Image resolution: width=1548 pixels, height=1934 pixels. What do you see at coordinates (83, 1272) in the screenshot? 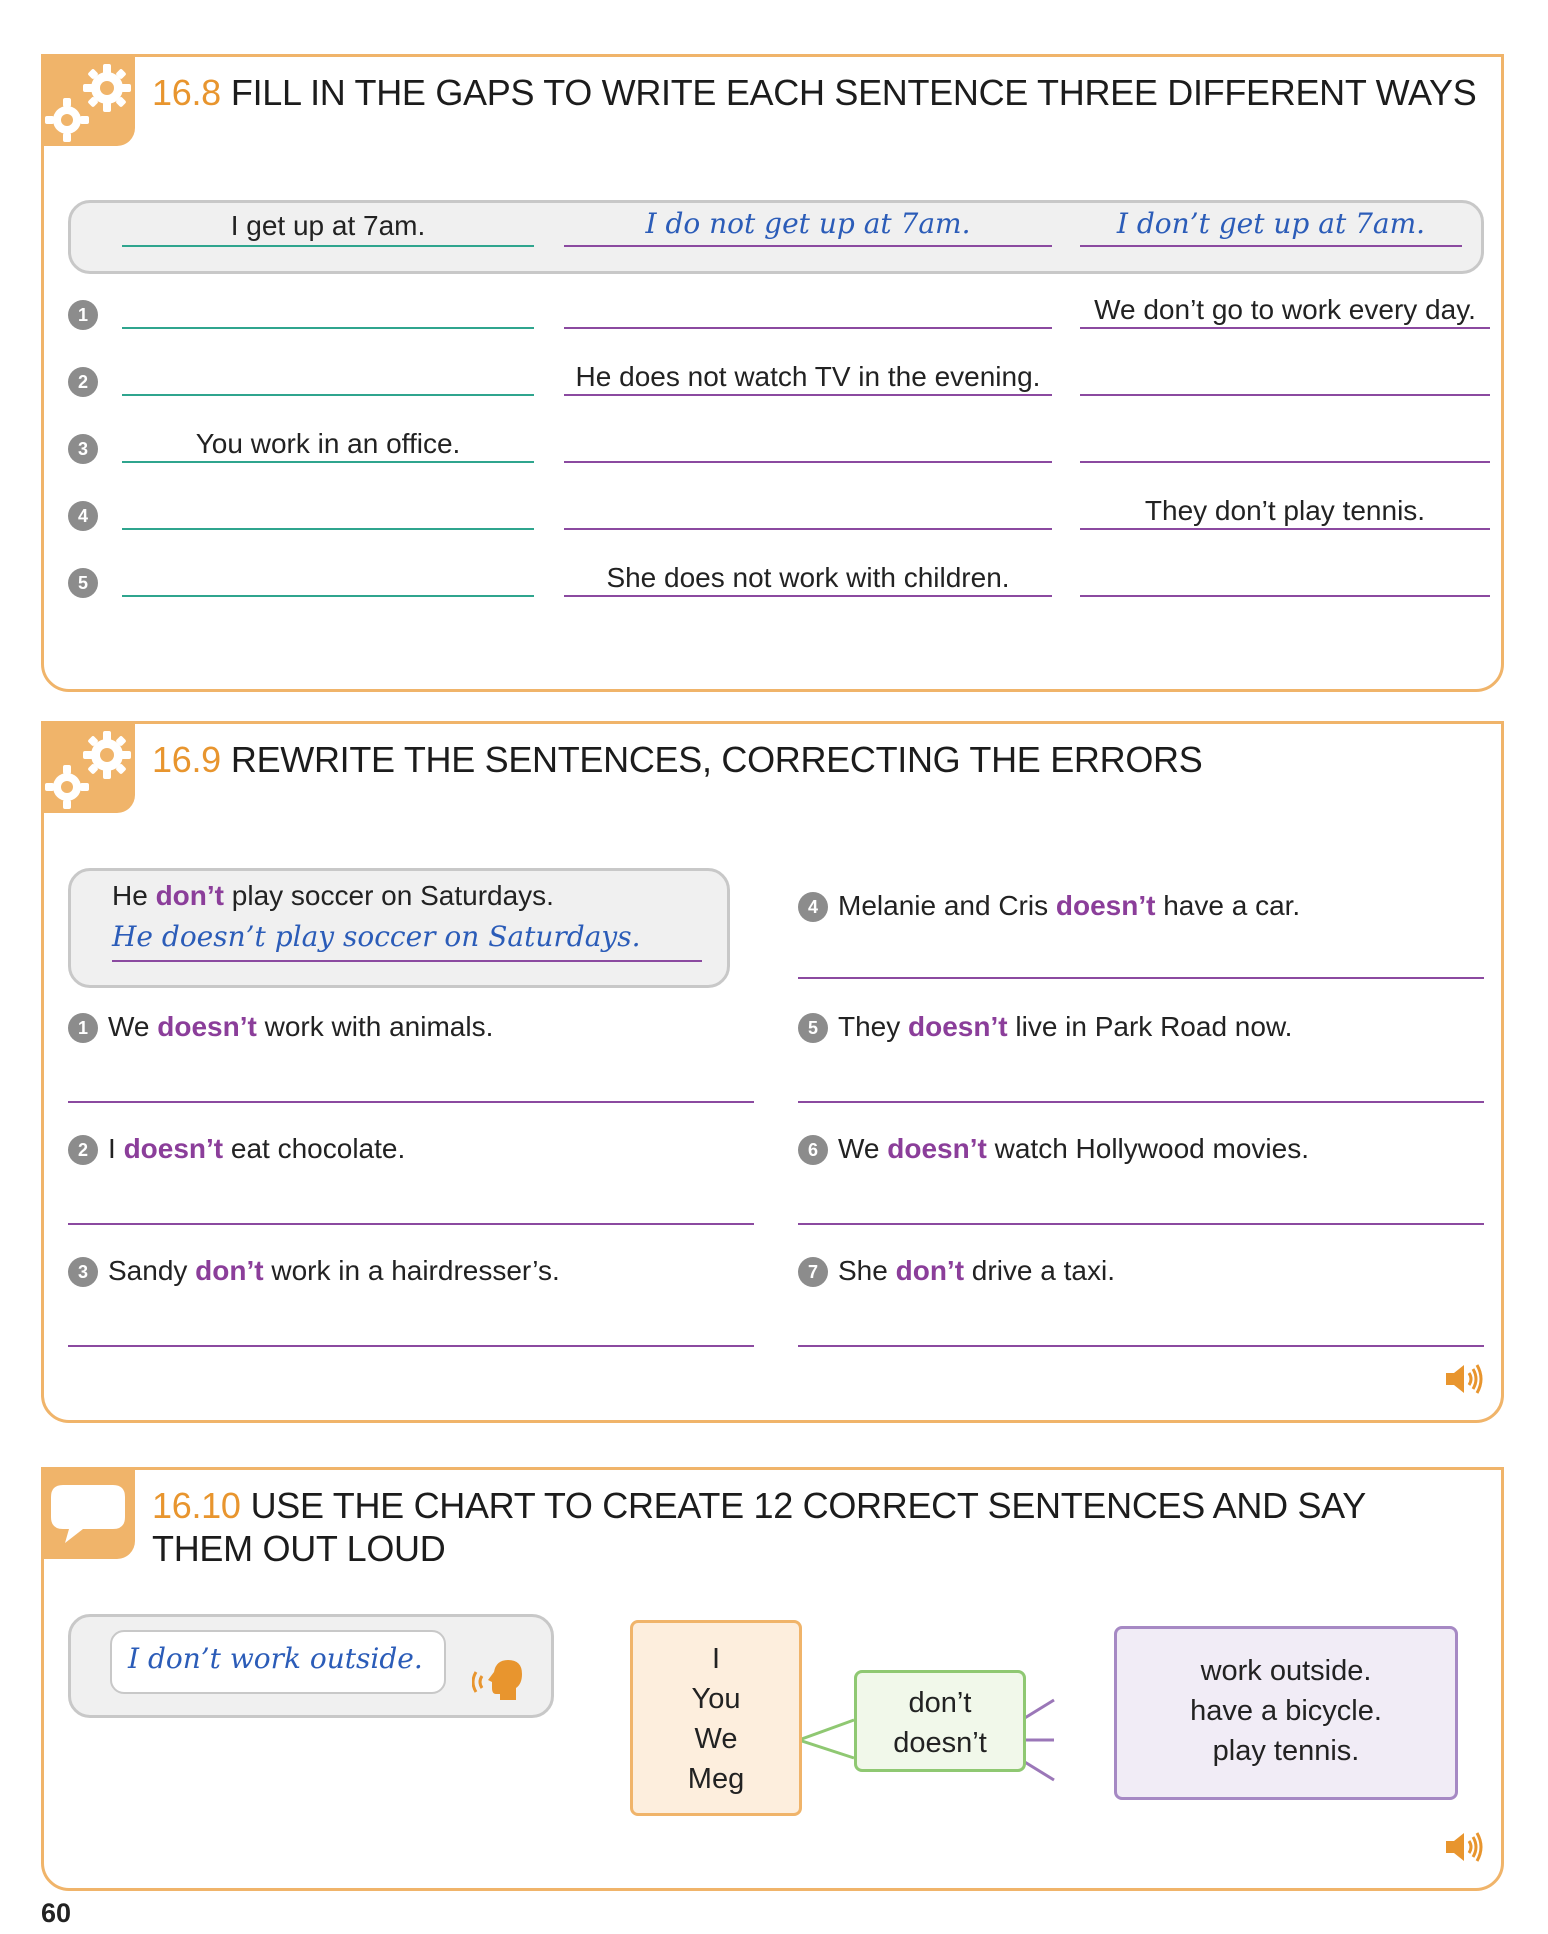
I see `item-number: 3` at bounding box center [83, 1272].